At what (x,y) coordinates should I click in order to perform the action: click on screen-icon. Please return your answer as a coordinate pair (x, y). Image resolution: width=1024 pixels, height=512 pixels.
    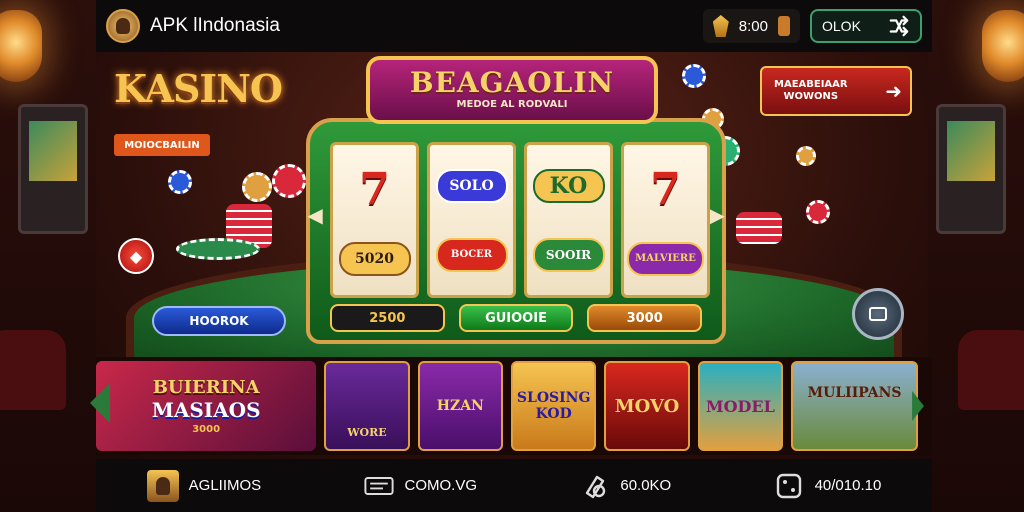
    Looking at the image, I should click on (878, 314).